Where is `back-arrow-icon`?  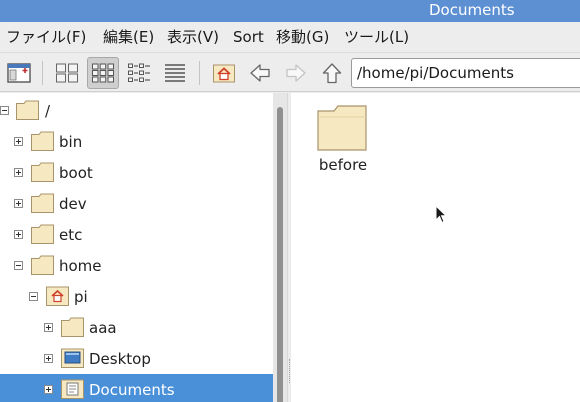
back-arrow-icon is located at coordinates (260, 73).